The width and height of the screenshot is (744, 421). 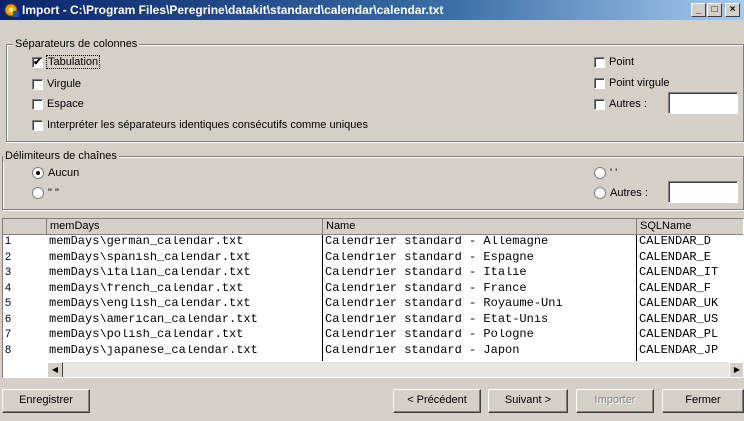 I want to click on cell-name: Calendrier standard - Espagne, so click(x=429, y=257).